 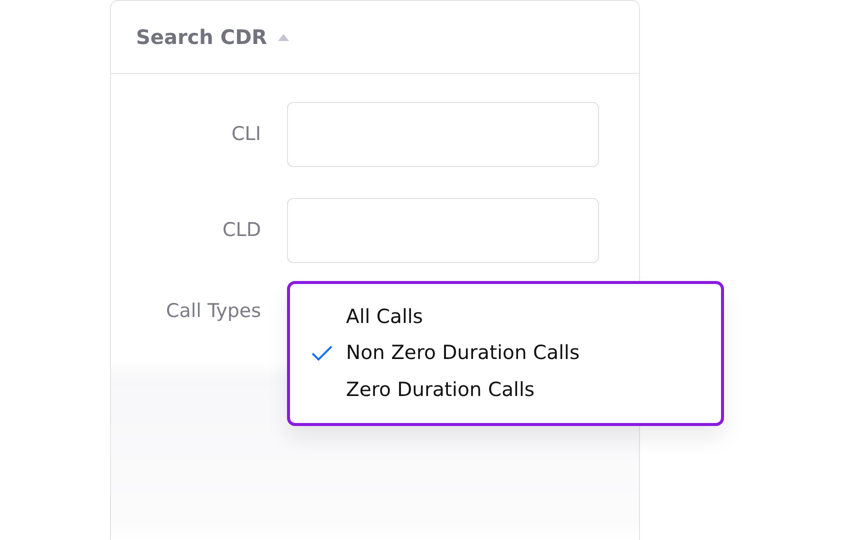 I want to click on field-label: Call Types, so click(x=212, y=311).